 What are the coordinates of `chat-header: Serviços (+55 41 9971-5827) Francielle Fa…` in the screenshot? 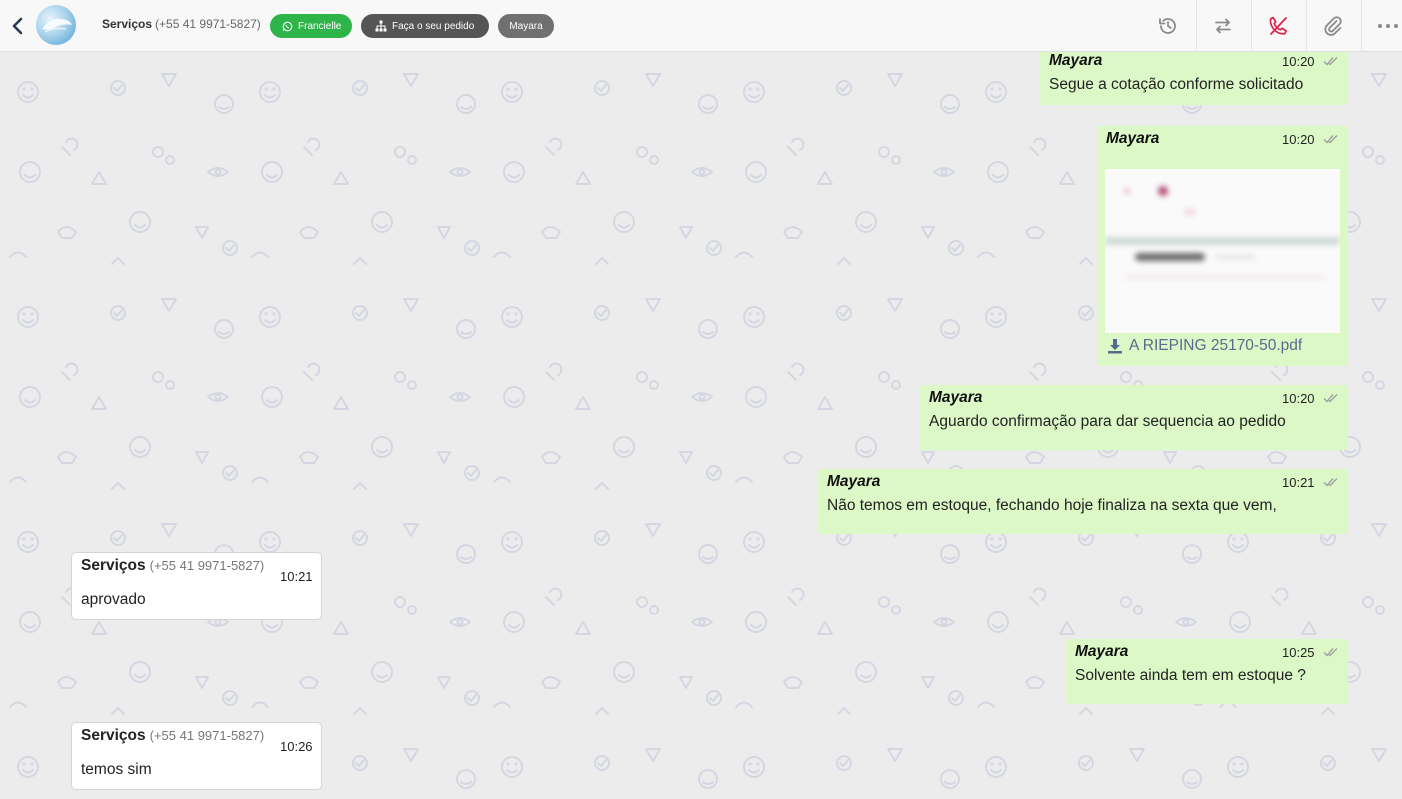 It's located at (701, 26).